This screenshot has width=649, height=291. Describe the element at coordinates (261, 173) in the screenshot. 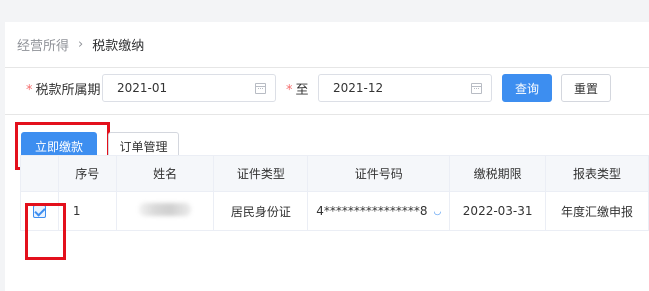

I see `column-header: 证件类型` at that location.